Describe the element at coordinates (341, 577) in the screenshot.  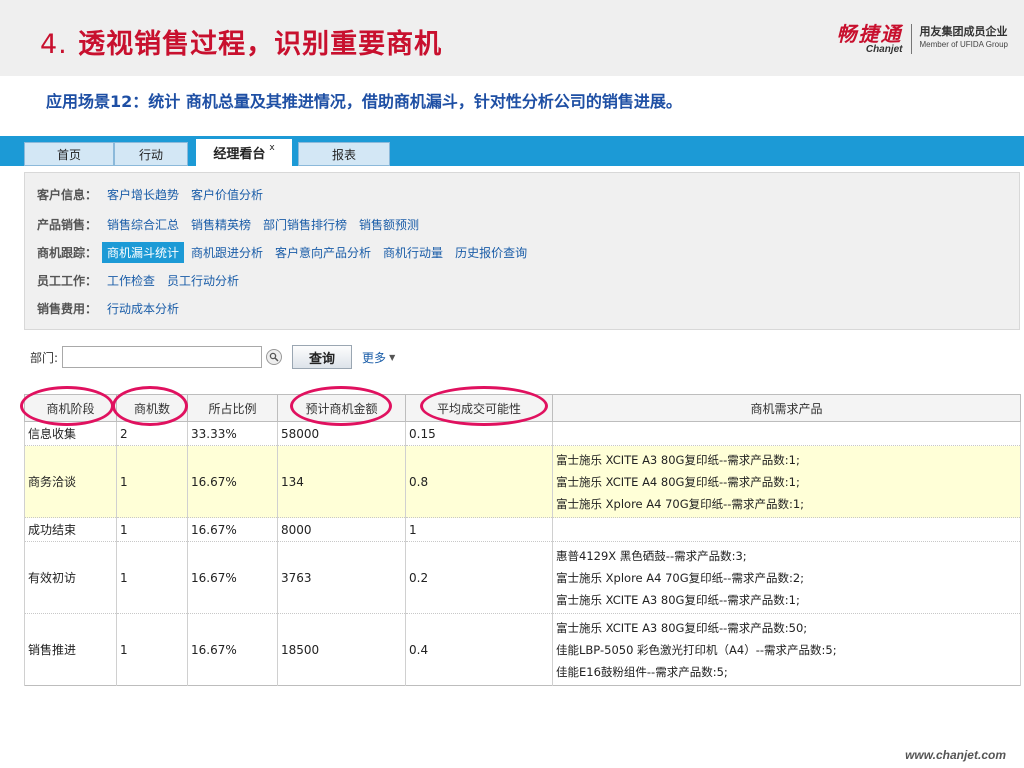
I see `cell-amount: 3763` at that location.